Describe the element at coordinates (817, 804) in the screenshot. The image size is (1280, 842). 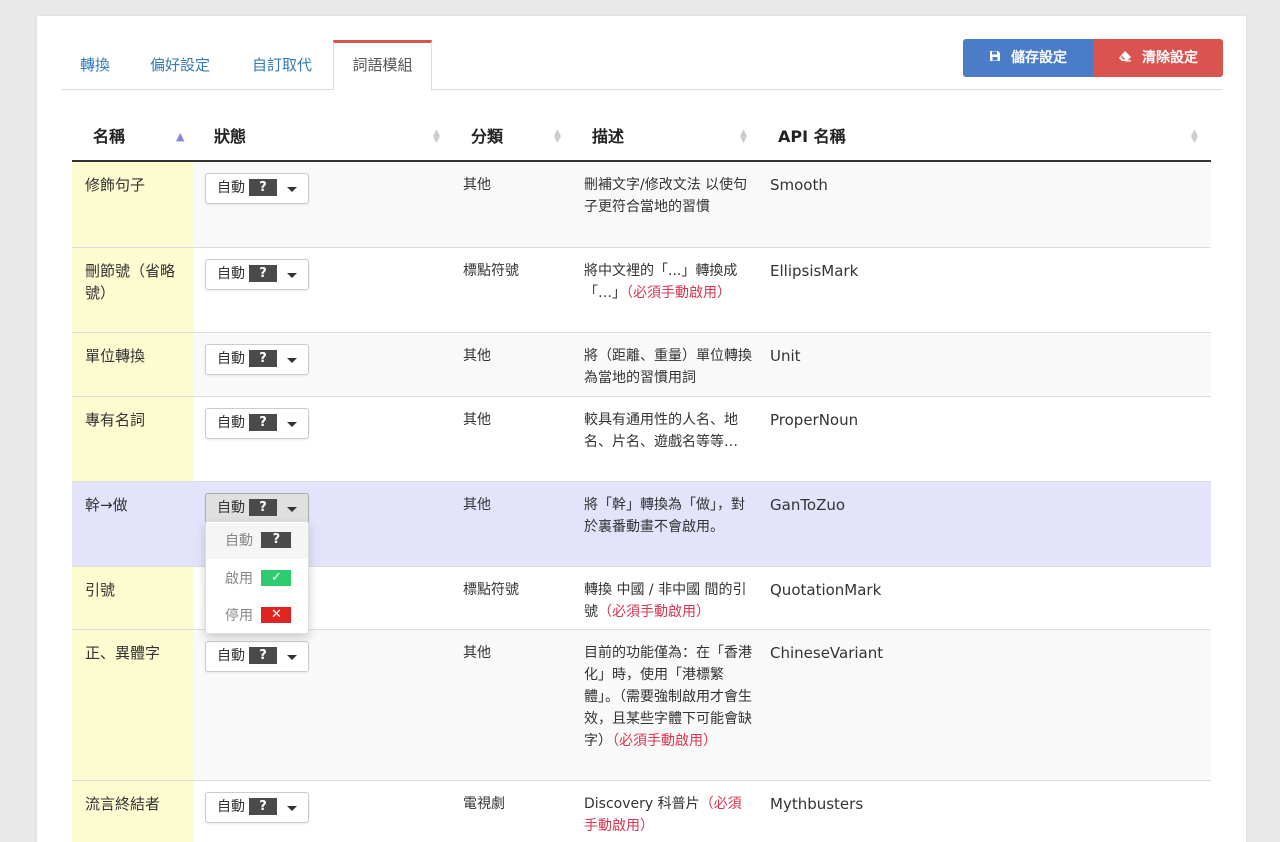
I see `api-name: Mythbusters` at that location.